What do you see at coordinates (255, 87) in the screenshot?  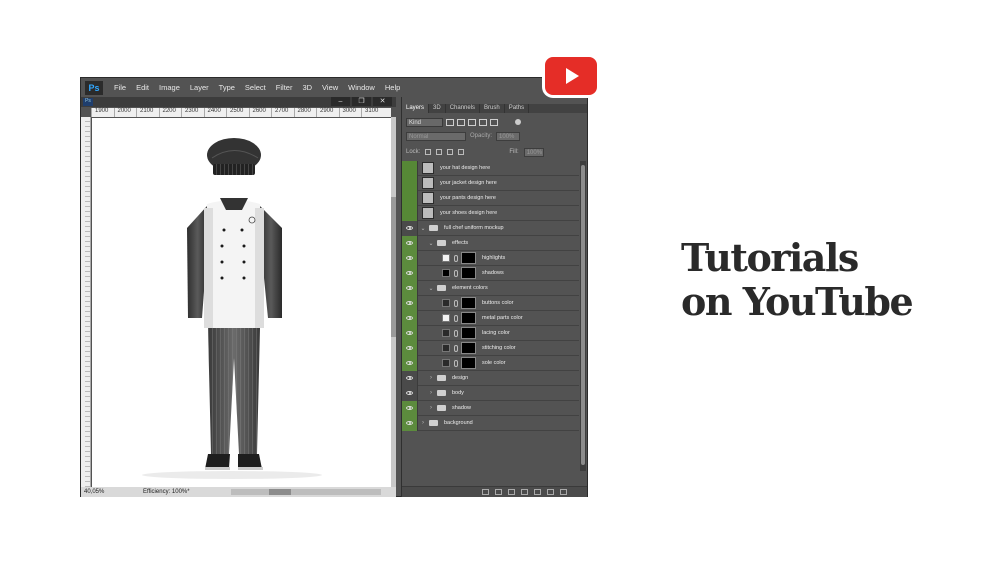 I see `menu-select: Select` at bounding box center [255, 87].